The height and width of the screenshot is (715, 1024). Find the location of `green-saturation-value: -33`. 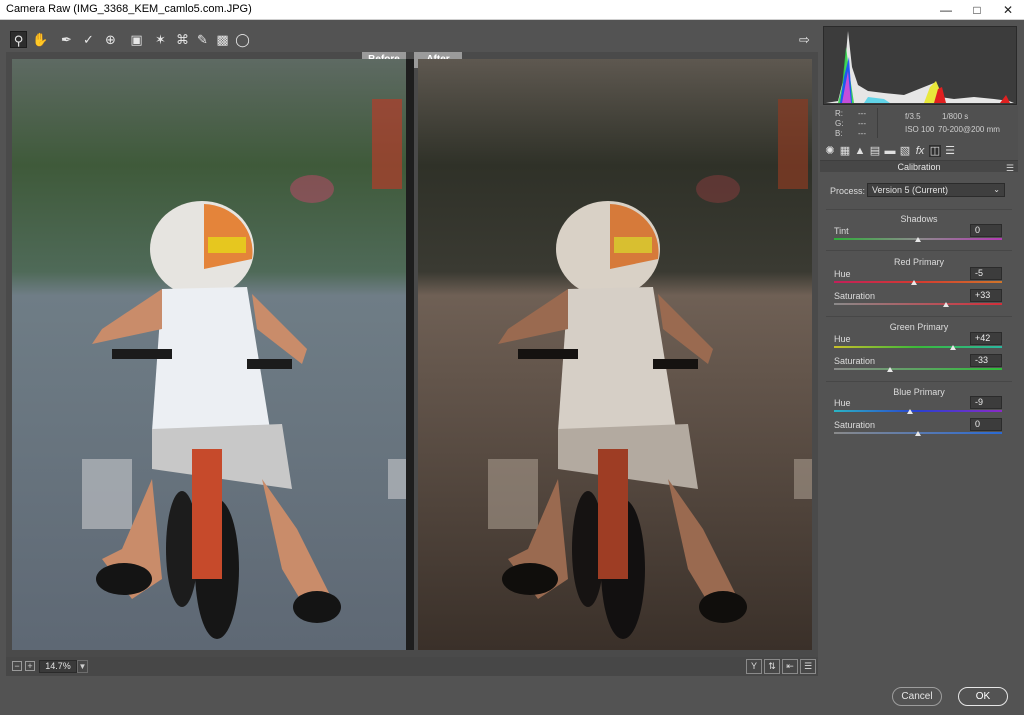

green-saturation-value: -33 is located at coordinates (986, 360).